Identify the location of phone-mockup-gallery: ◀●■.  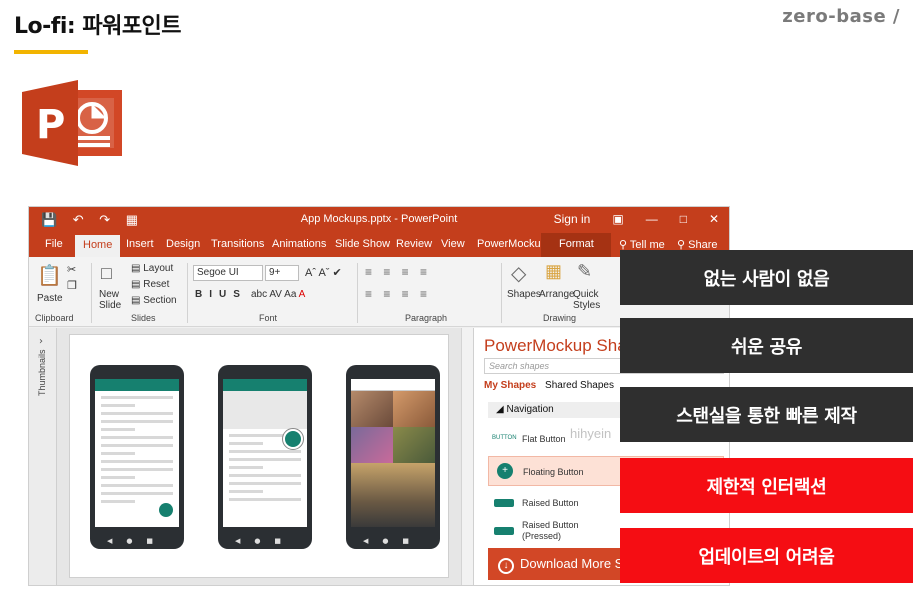
(393, 457).